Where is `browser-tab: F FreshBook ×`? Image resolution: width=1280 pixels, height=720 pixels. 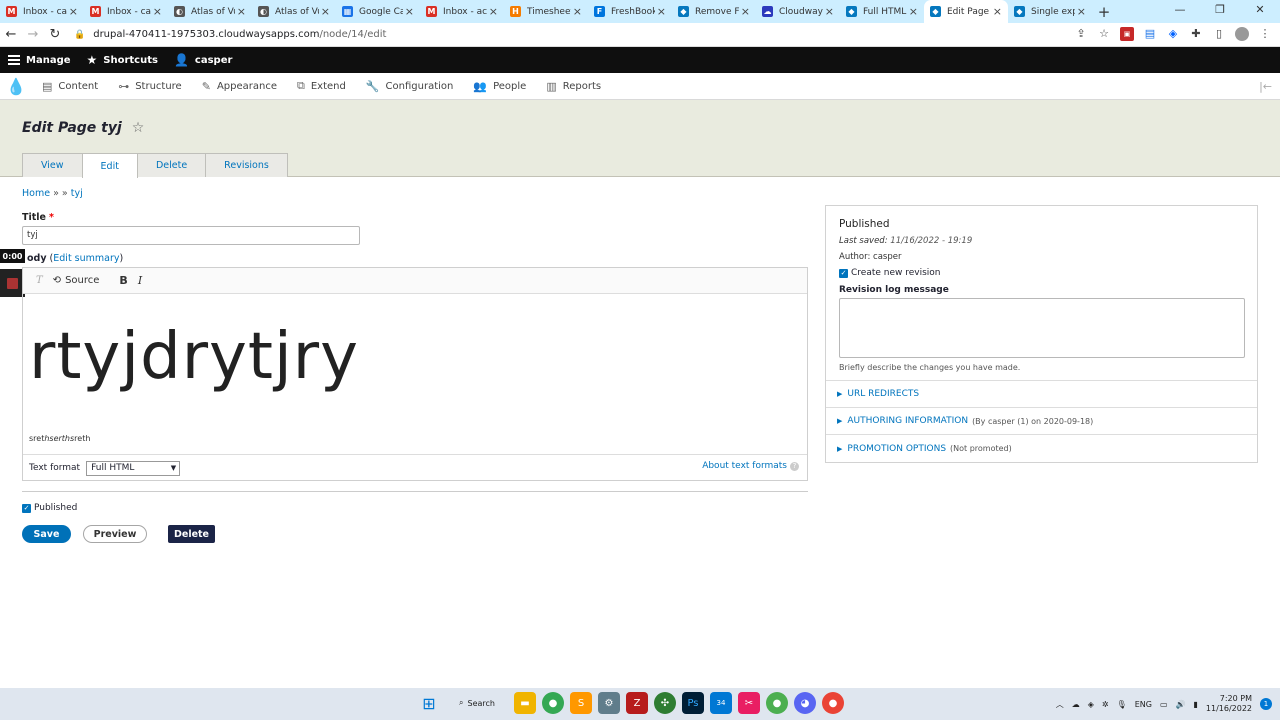
browser-tab: F FreshBook × is located at coordinates (630, 11).